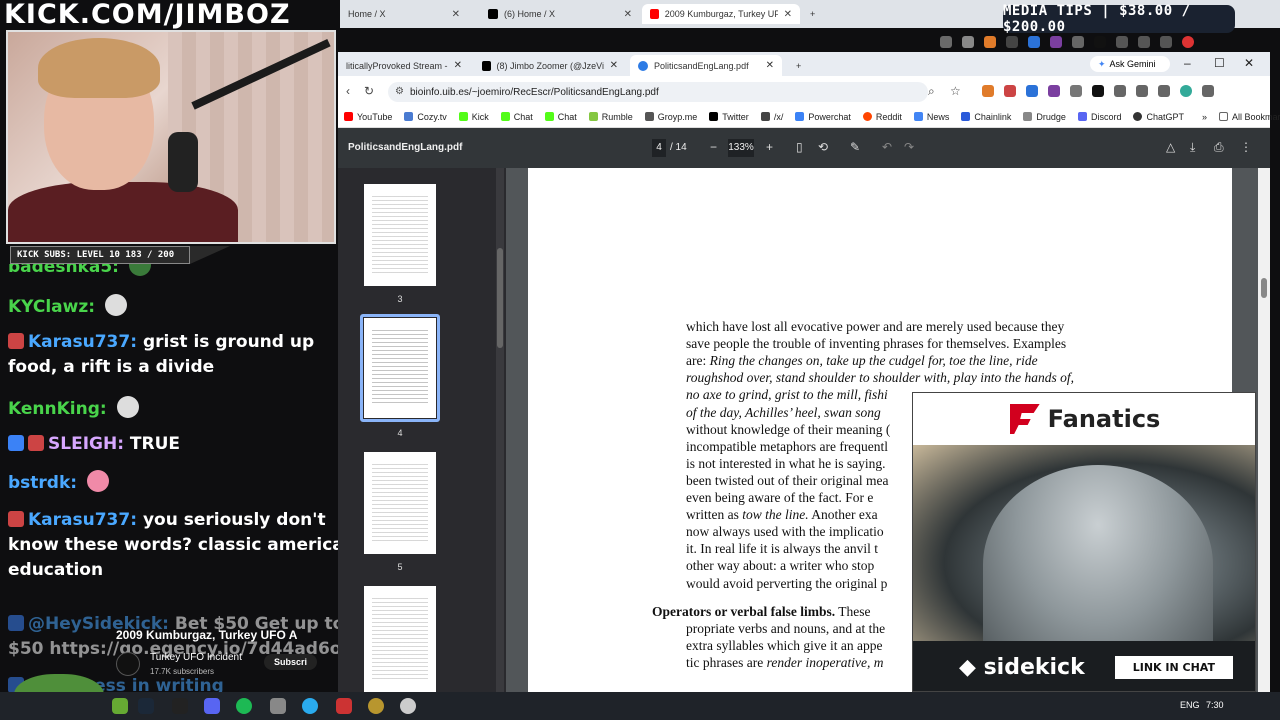 The image size is (1280, 720). Describe the element at coordinates (399, 91) in the screenshot. I see `site-info-icon: ⚙` at that location.